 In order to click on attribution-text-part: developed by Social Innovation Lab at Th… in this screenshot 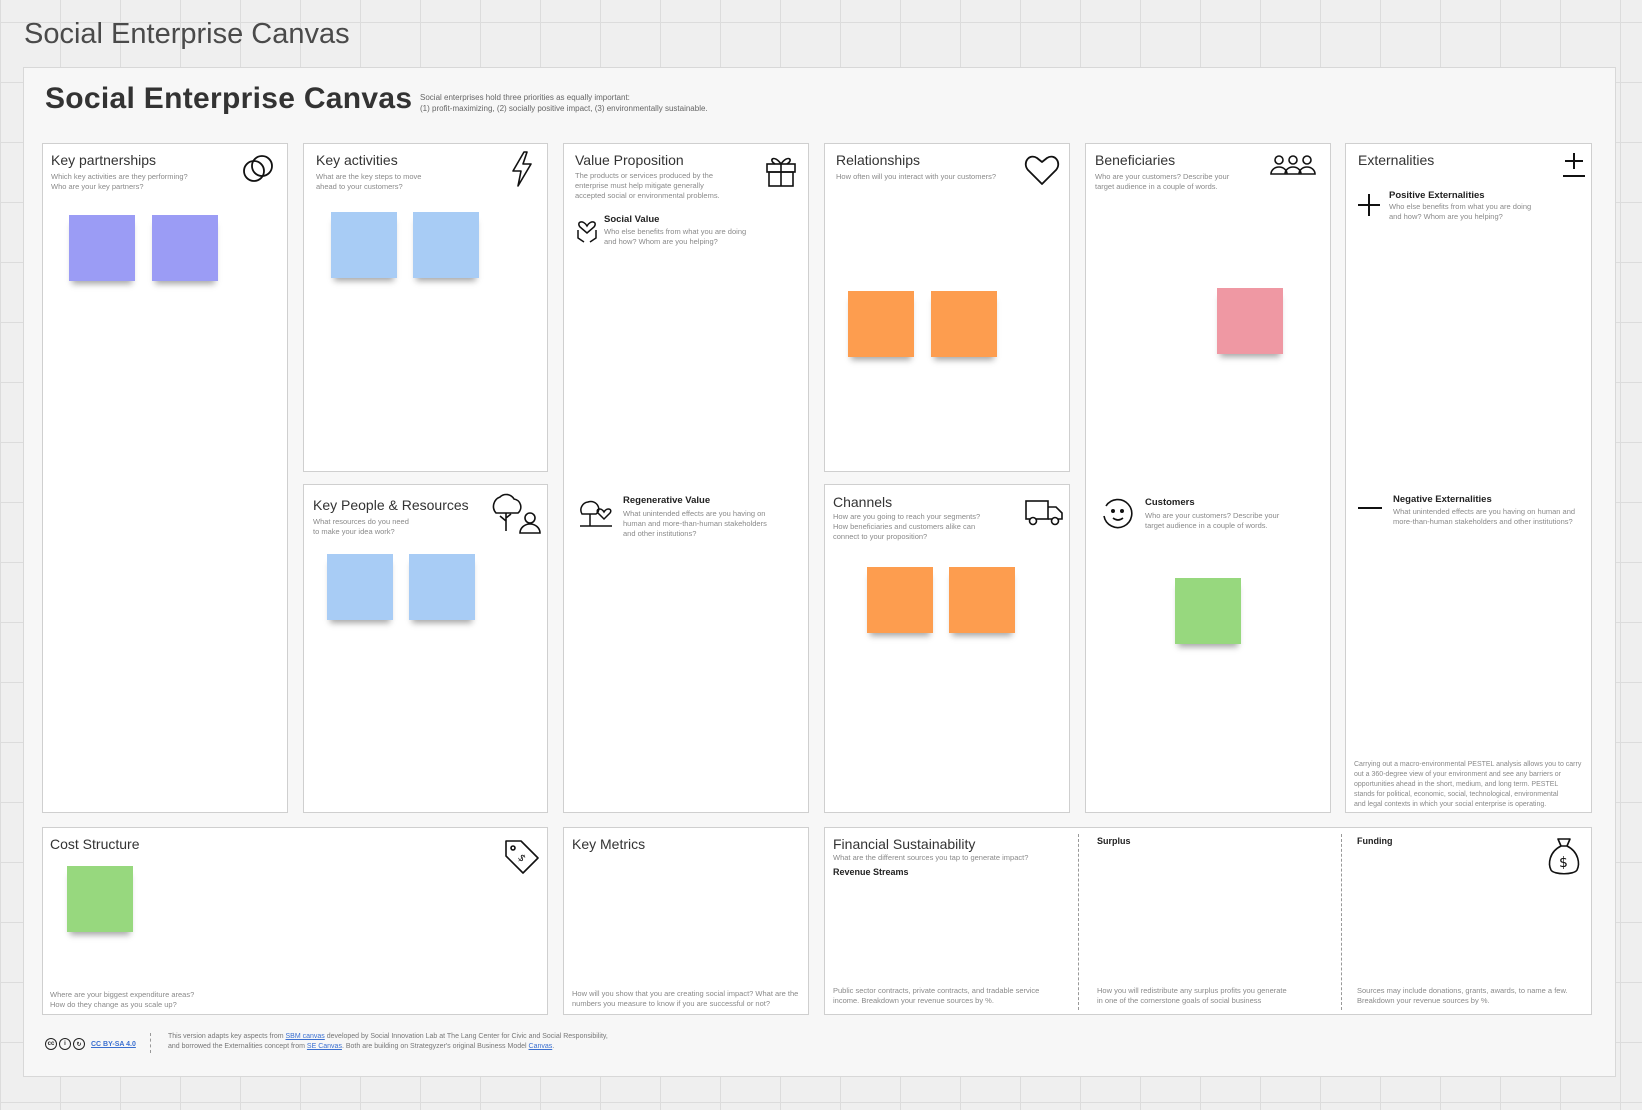, I will do `click(467, 1036)`.